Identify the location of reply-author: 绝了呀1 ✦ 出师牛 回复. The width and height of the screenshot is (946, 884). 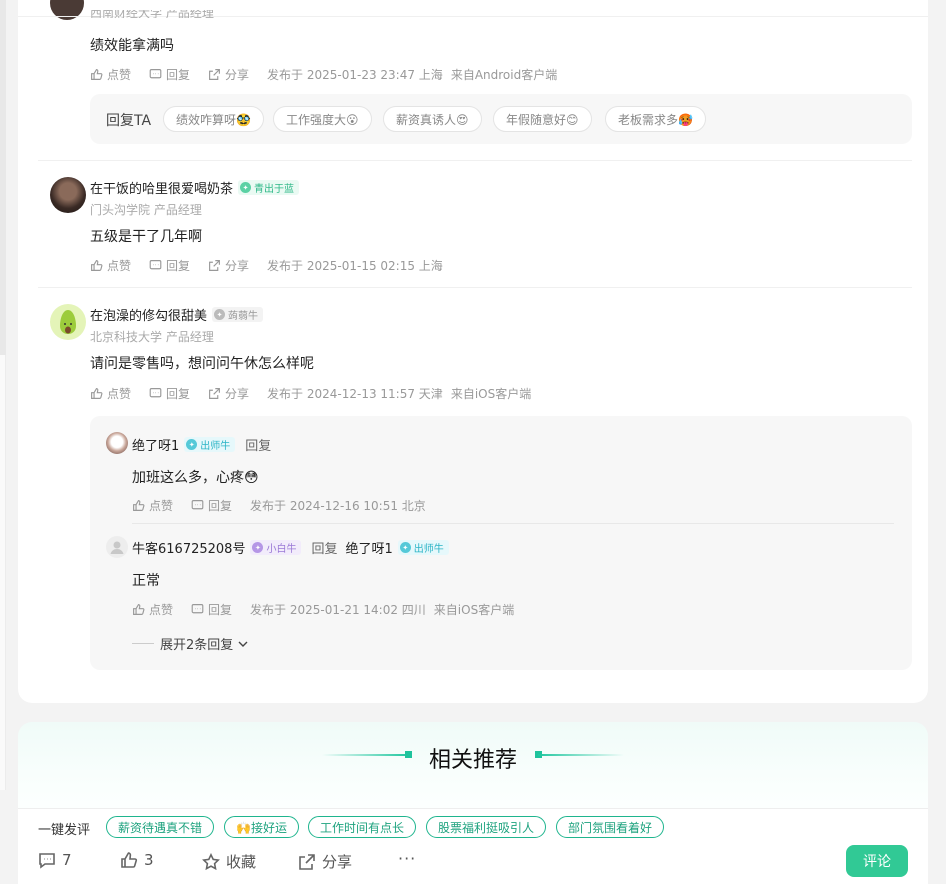
(201, 444).